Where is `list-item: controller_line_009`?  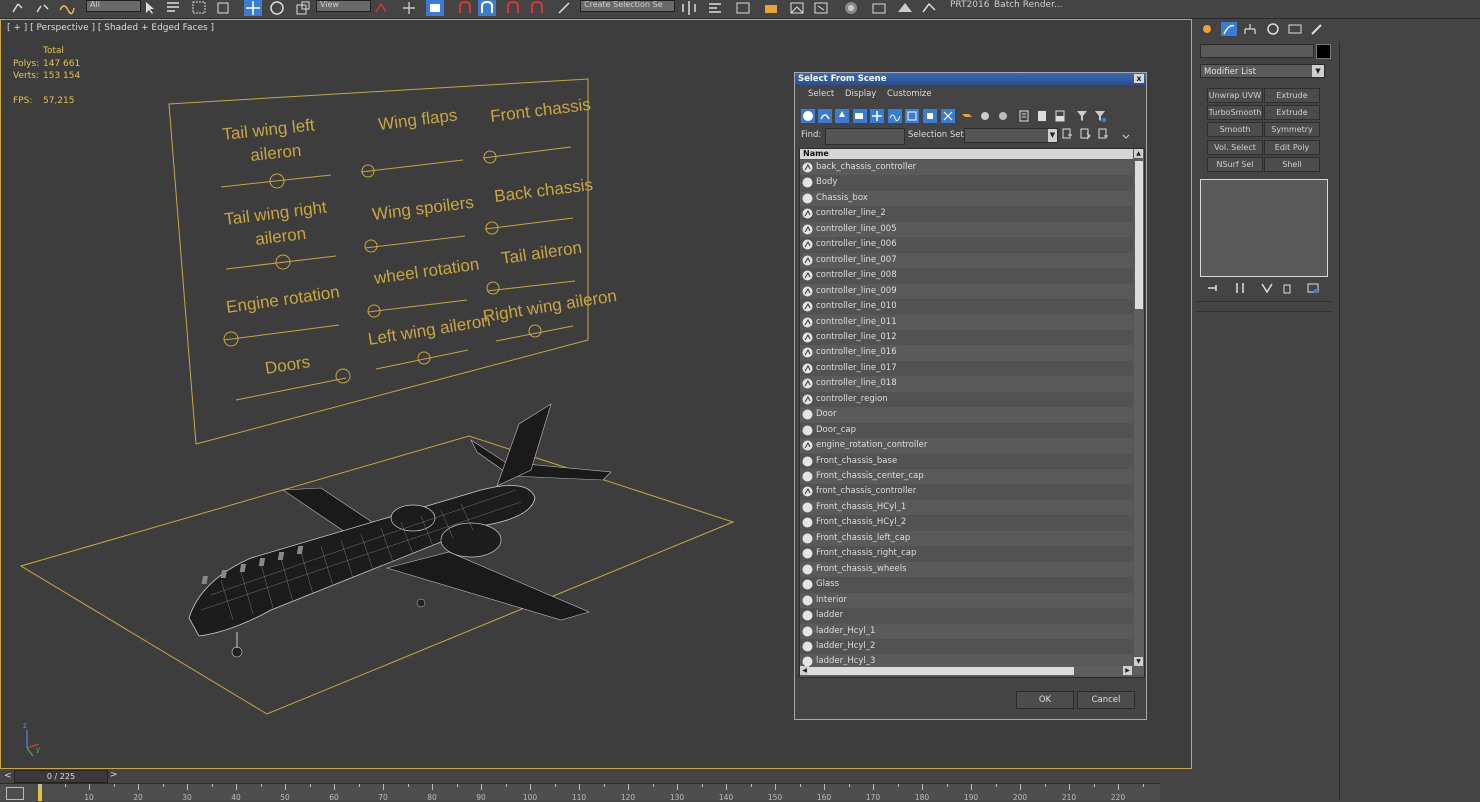
list-item: controller_line_009 is located at coordinates (966, 291).